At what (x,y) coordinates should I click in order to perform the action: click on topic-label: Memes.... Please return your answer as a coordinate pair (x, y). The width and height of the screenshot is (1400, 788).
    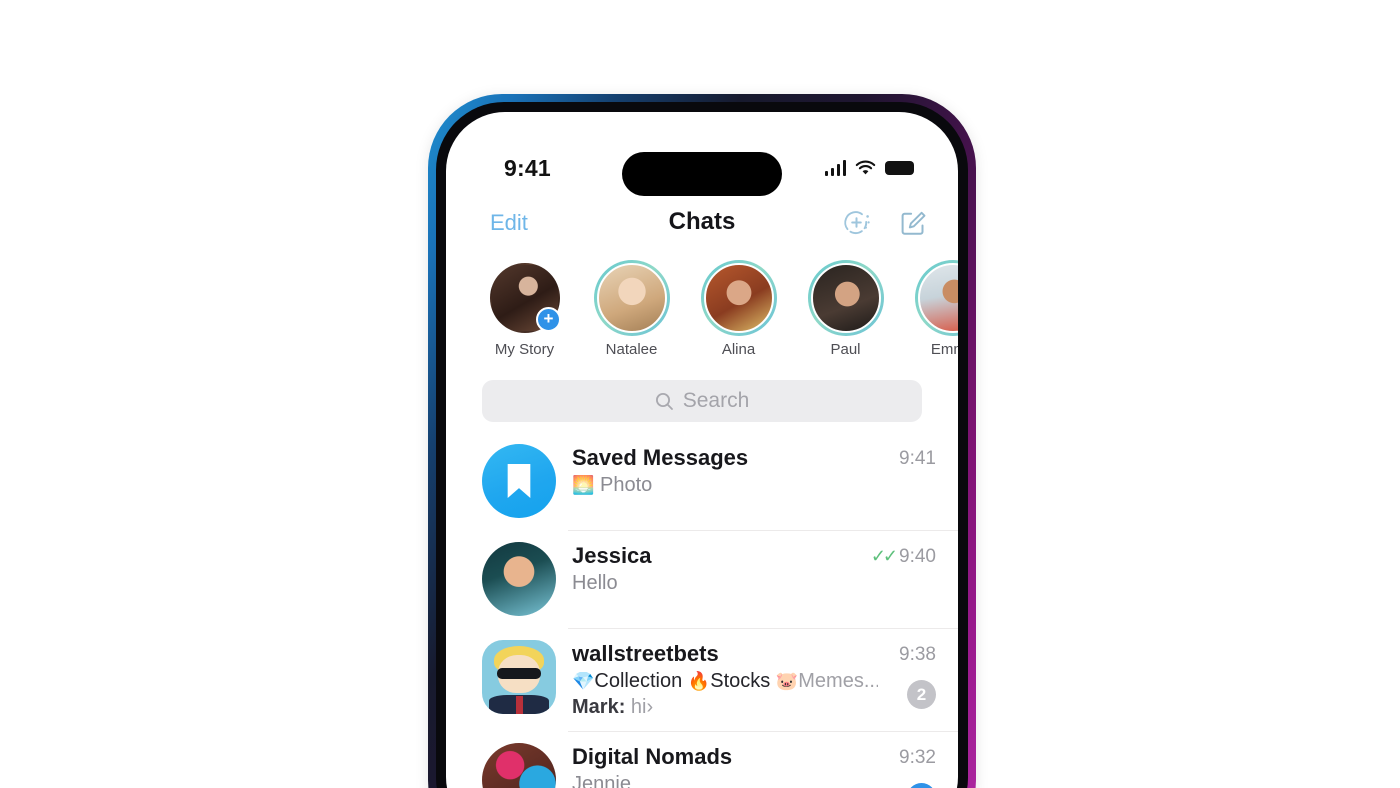
    Looking at the image, I should click on (838, 681).